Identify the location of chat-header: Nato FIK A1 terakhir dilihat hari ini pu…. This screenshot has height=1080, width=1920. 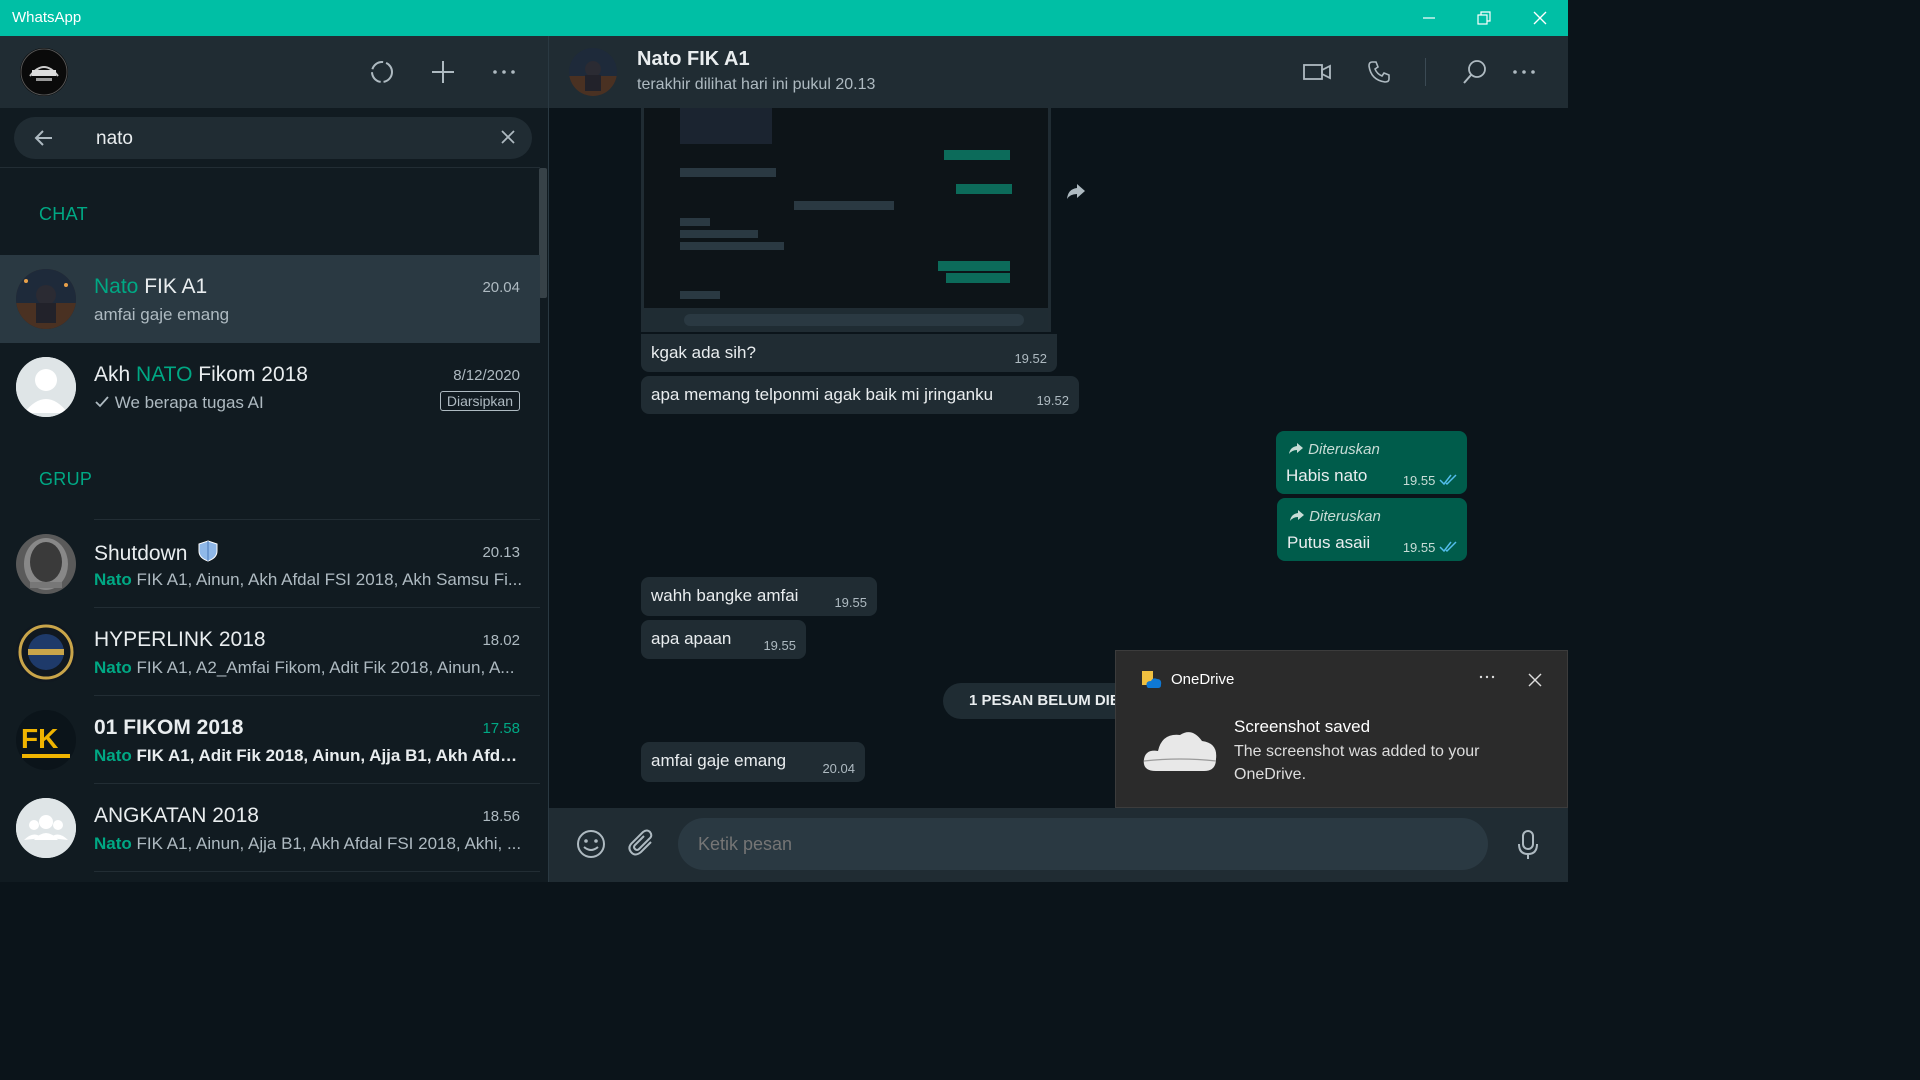
(1058, 72).